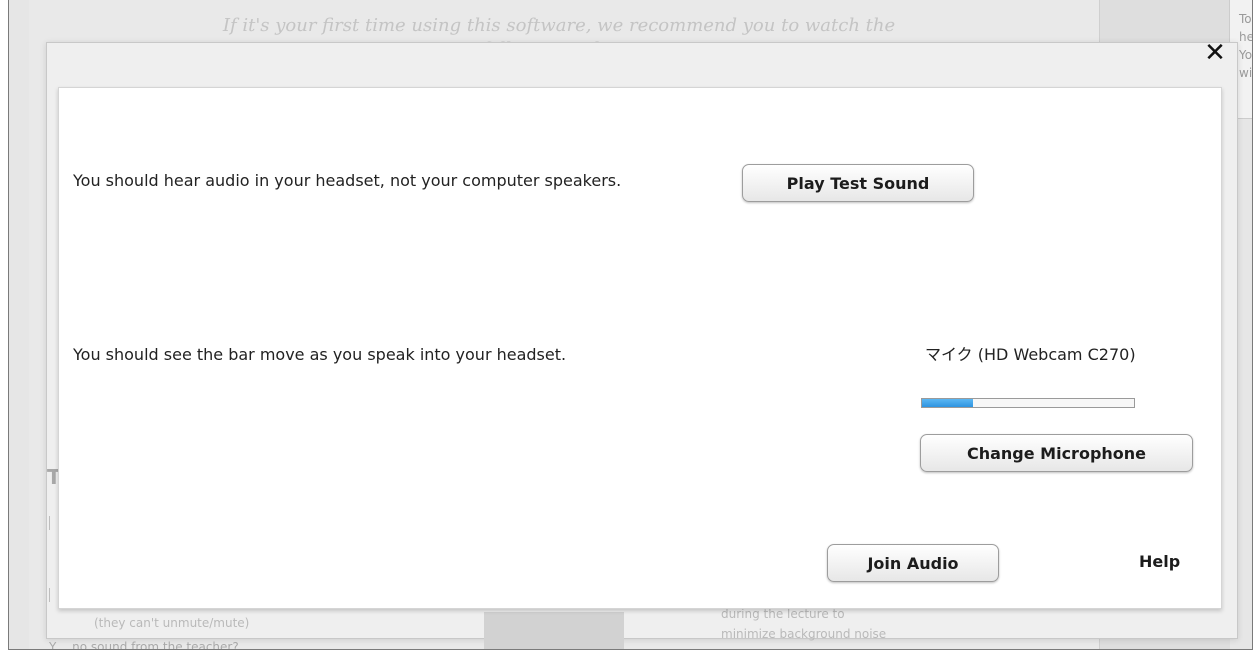  I want to click on microphone-name: マイク (HD Webcam C270), so click(1030, 354).